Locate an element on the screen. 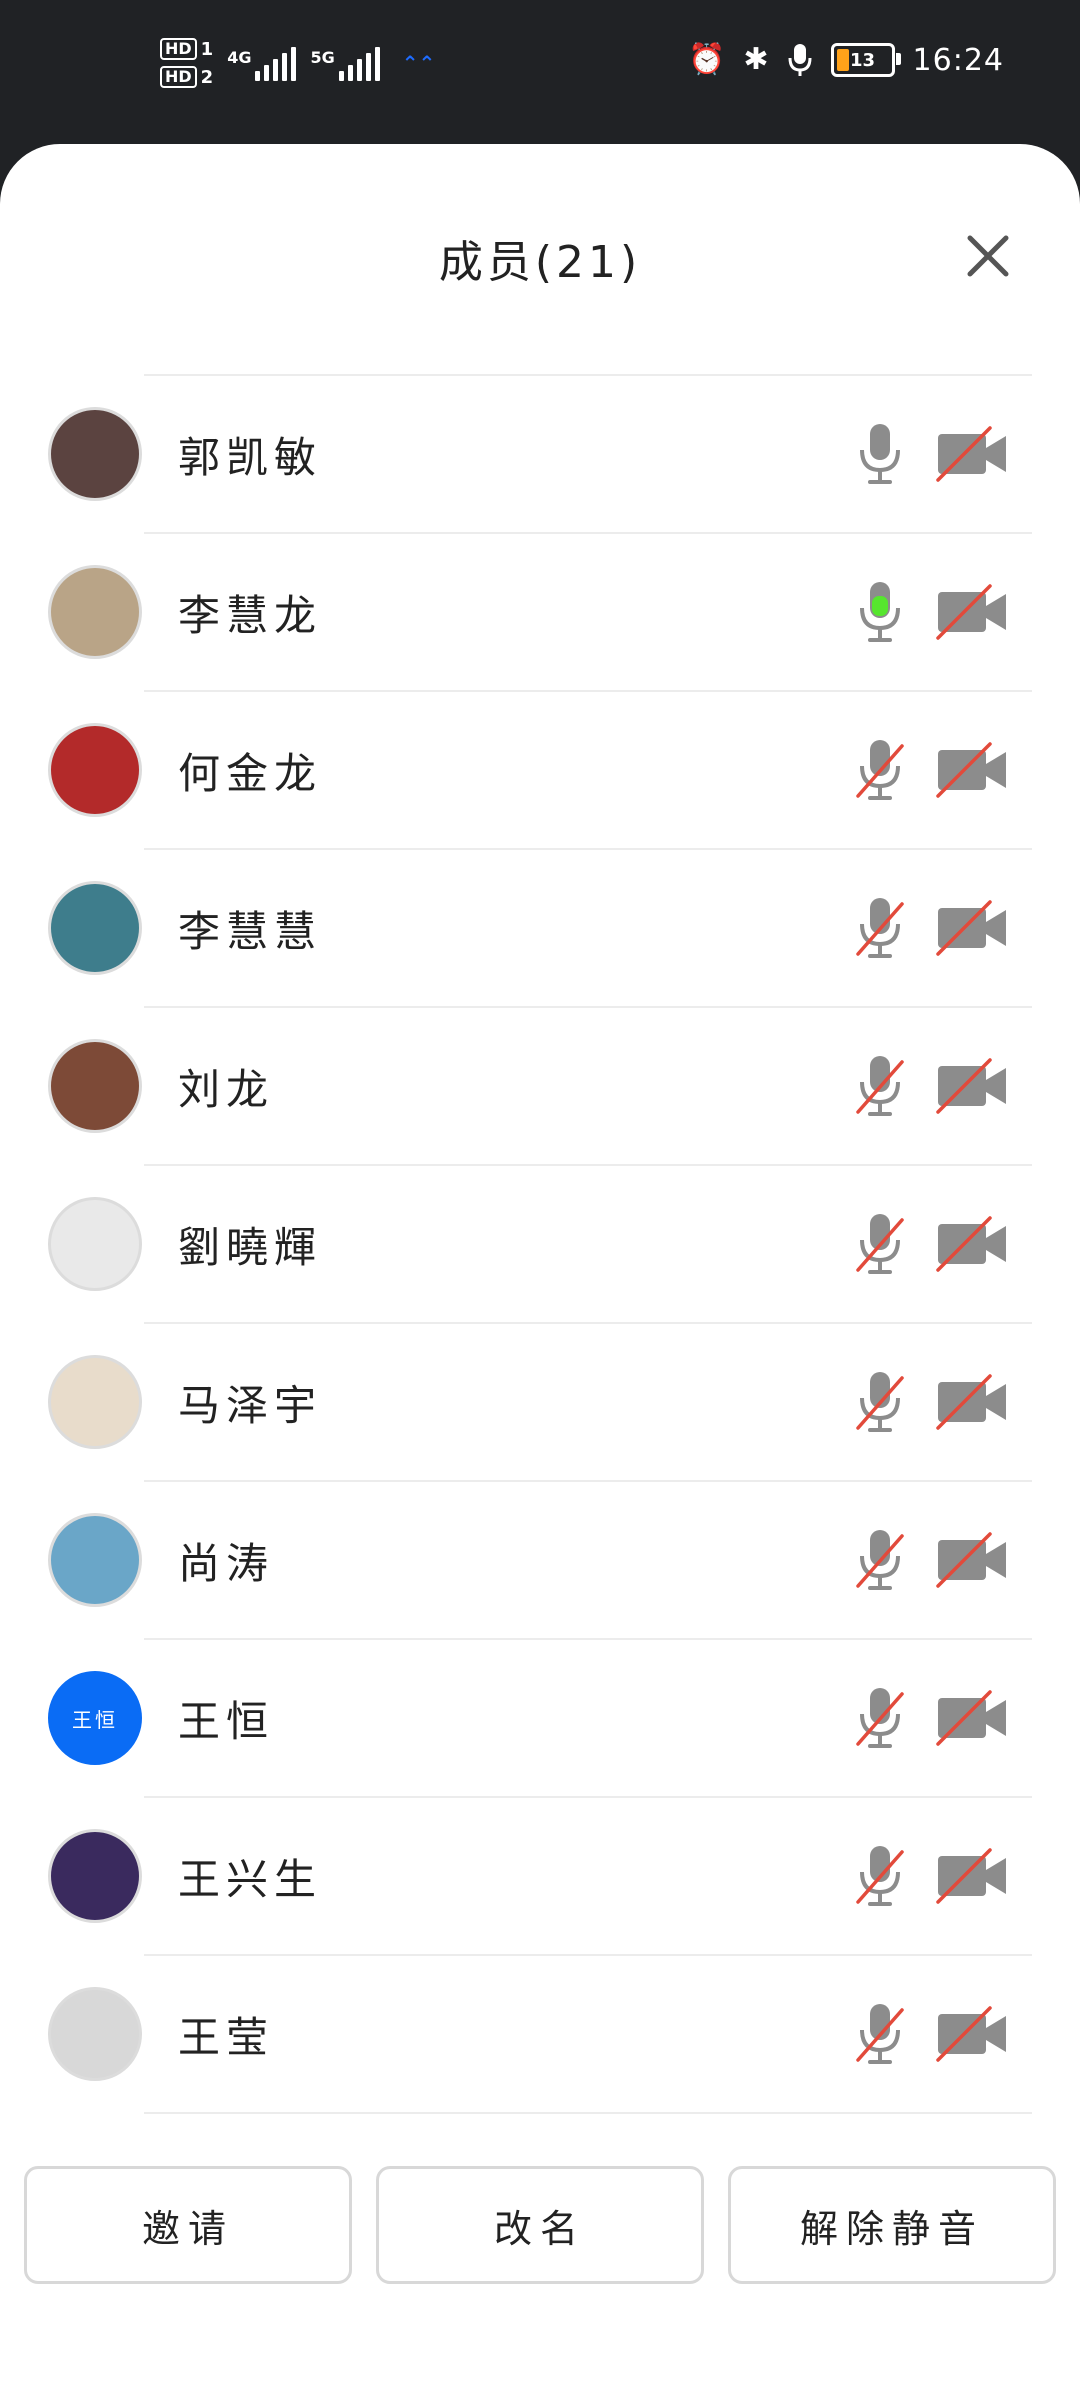 Image resolution: width=1080 pixels, height=2400 pixels. unmute-button: 解除静音 is located at coordinates (892, 2225).